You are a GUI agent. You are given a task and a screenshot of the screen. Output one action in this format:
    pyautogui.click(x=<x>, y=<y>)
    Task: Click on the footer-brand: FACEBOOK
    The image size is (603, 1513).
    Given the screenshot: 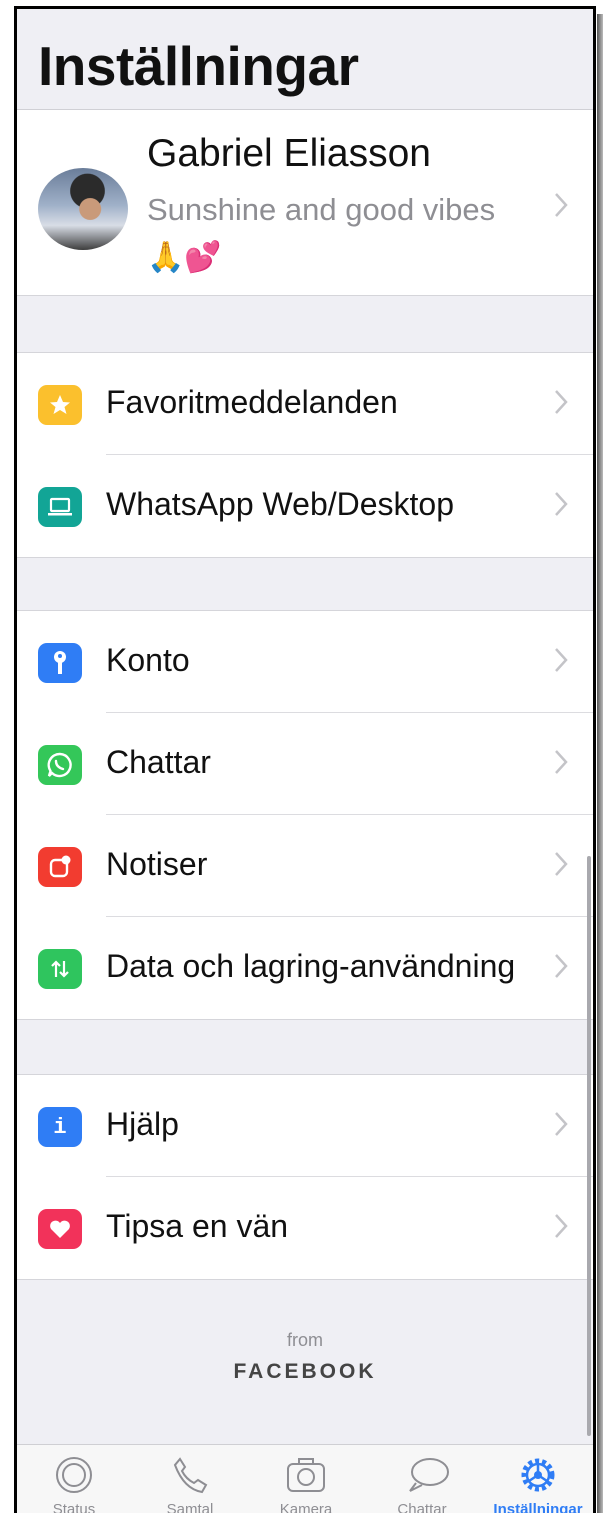 What is the action you would take?
    pyautogui.click(x=305, y=1371)
    